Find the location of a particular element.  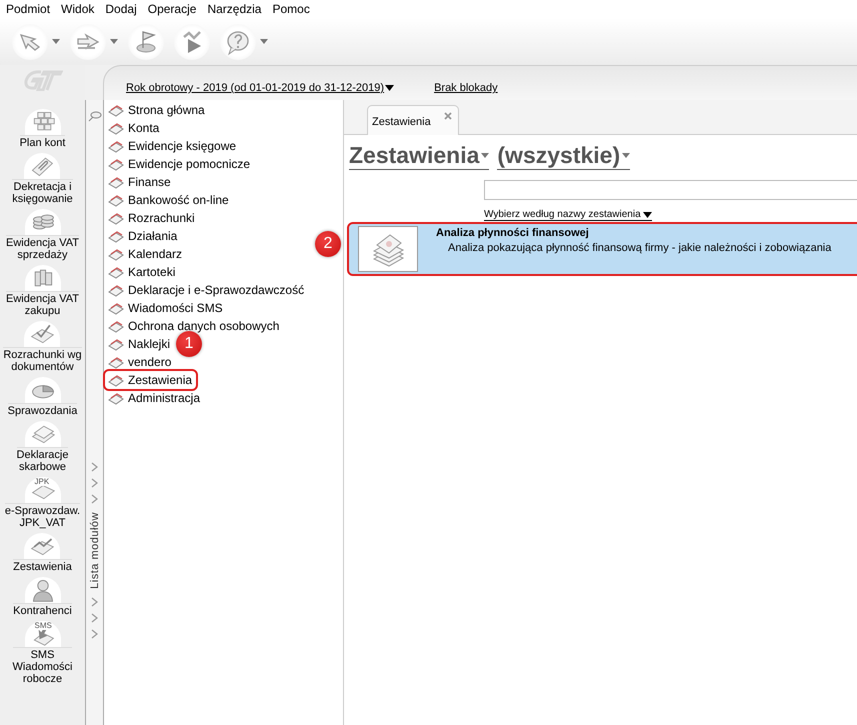

menu-item: Widok is located at coordinates (77, 9).